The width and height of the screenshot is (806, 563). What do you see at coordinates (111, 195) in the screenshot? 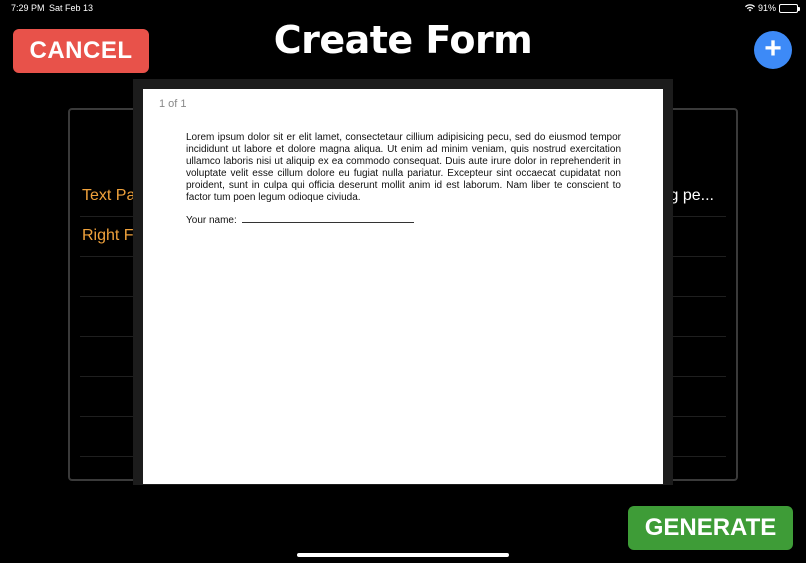
I see `form-row-label: Text Par` at bounding box center [111, 195].